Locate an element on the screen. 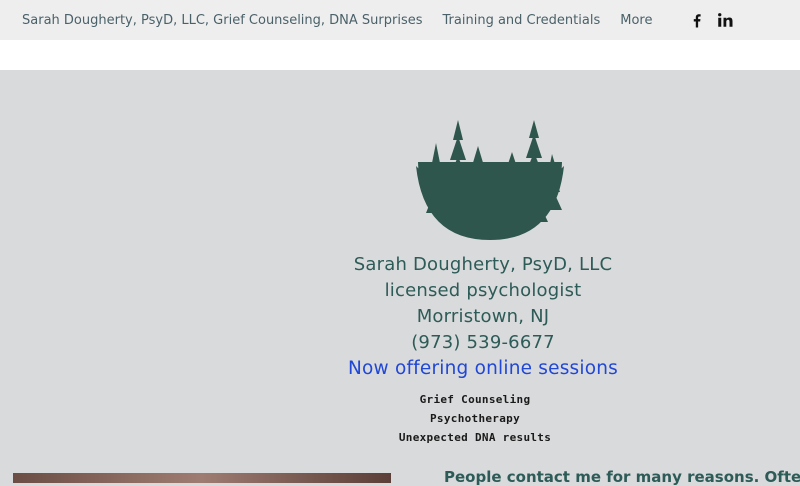 This screenshot has width=800, height=486. practice-phone: (973) 539-6677 is located at coordinates (483, 343).